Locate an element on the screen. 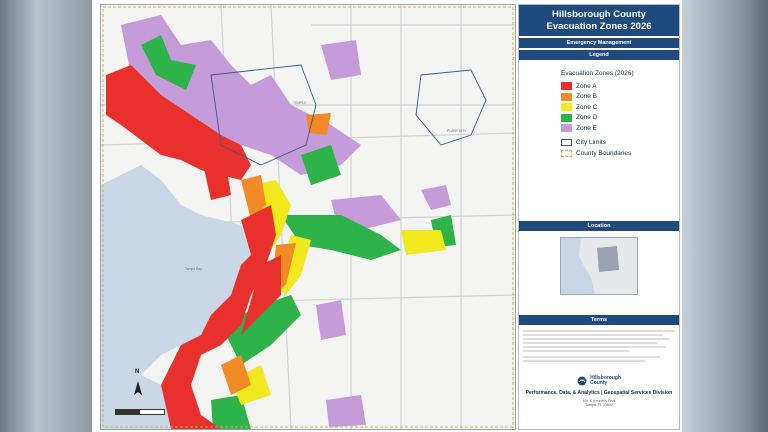 The width and height of the screenshot is (768, 432). north-arrow-icon is located at coordinates (138, 388).